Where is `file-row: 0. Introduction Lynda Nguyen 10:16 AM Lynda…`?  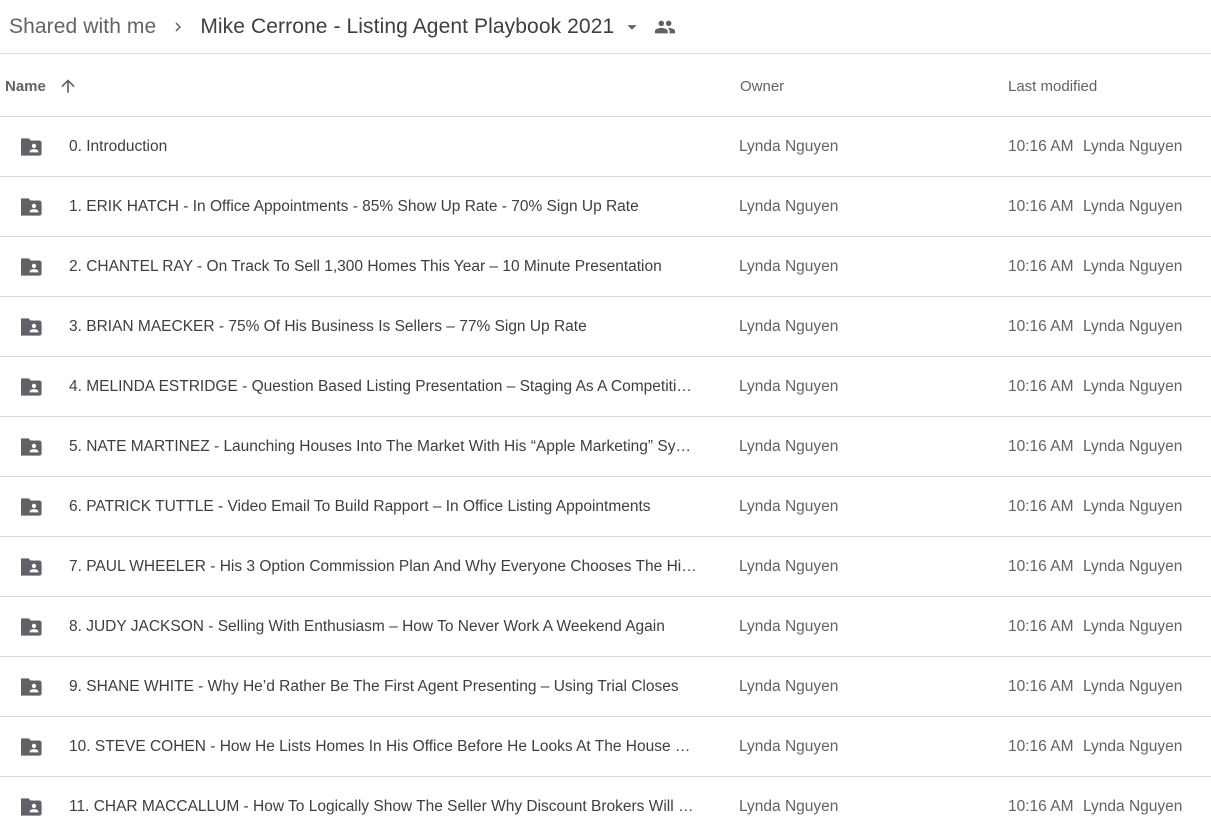 file-row: 0. Introduction Lynda Nguyen 10:16 AM Lynda… is located at coordinates (605, 147).